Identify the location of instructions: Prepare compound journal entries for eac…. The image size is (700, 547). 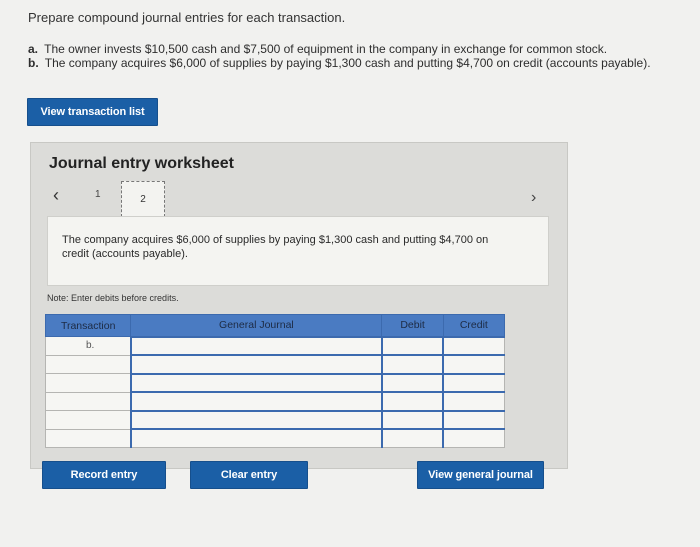
(358, 40).